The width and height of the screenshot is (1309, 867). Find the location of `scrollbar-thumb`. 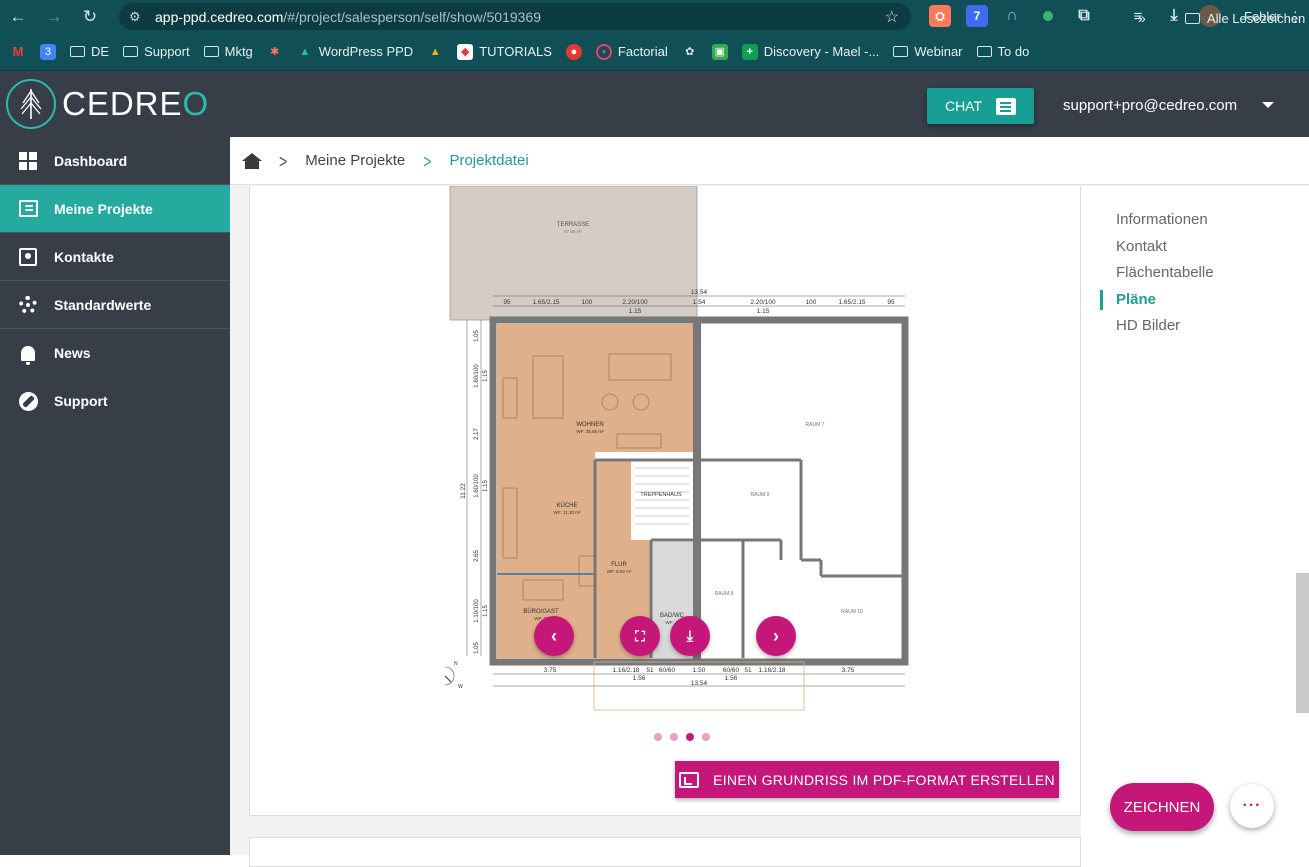

scrollbar-thumb is located at coordinates (1302, 643).